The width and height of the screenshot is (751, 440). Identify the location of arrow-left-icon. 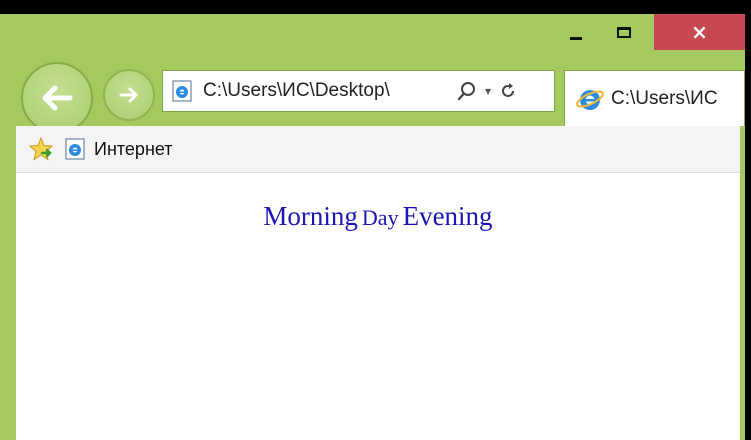
(57, 98).